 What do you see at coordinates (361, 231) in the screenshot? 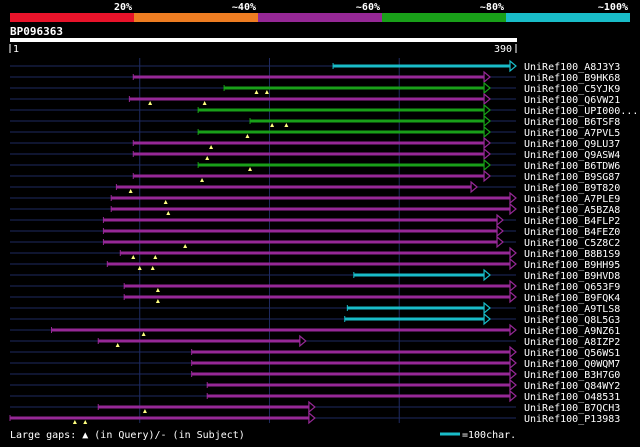
I see `hit-row: UniRef100_B4FEZ0` at bounding box center [361, 231].